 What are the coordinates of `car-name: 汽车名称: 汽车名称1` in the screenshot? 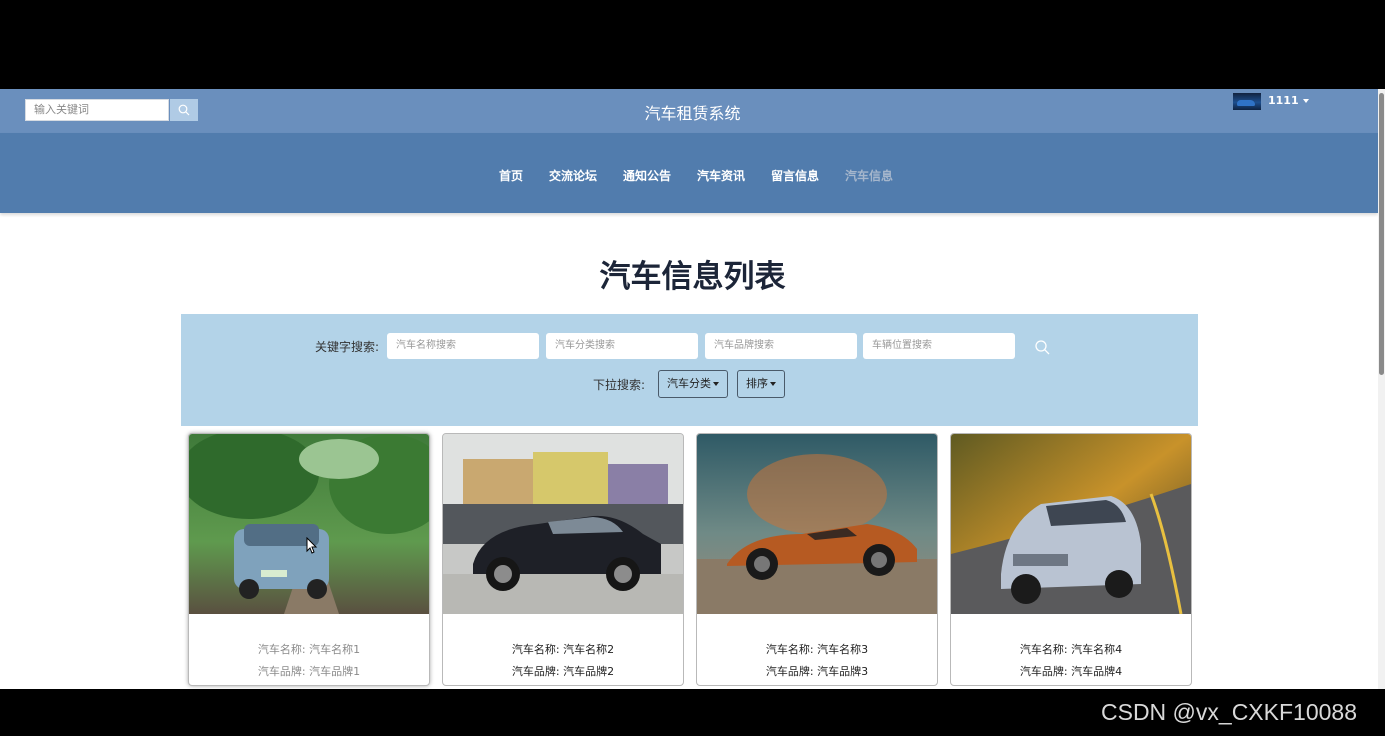 It's located at (309, 649).